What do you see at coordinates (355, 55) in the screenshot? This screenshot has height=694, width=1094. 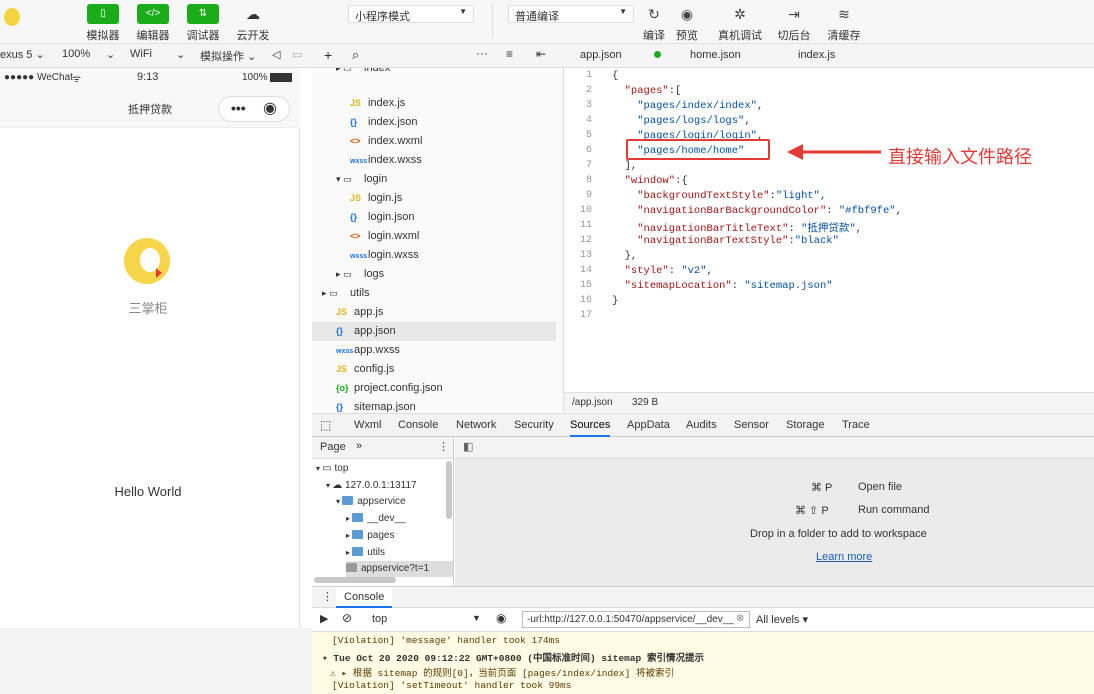 I see `search-icon: ⌕` at bounding box center [355, 55].